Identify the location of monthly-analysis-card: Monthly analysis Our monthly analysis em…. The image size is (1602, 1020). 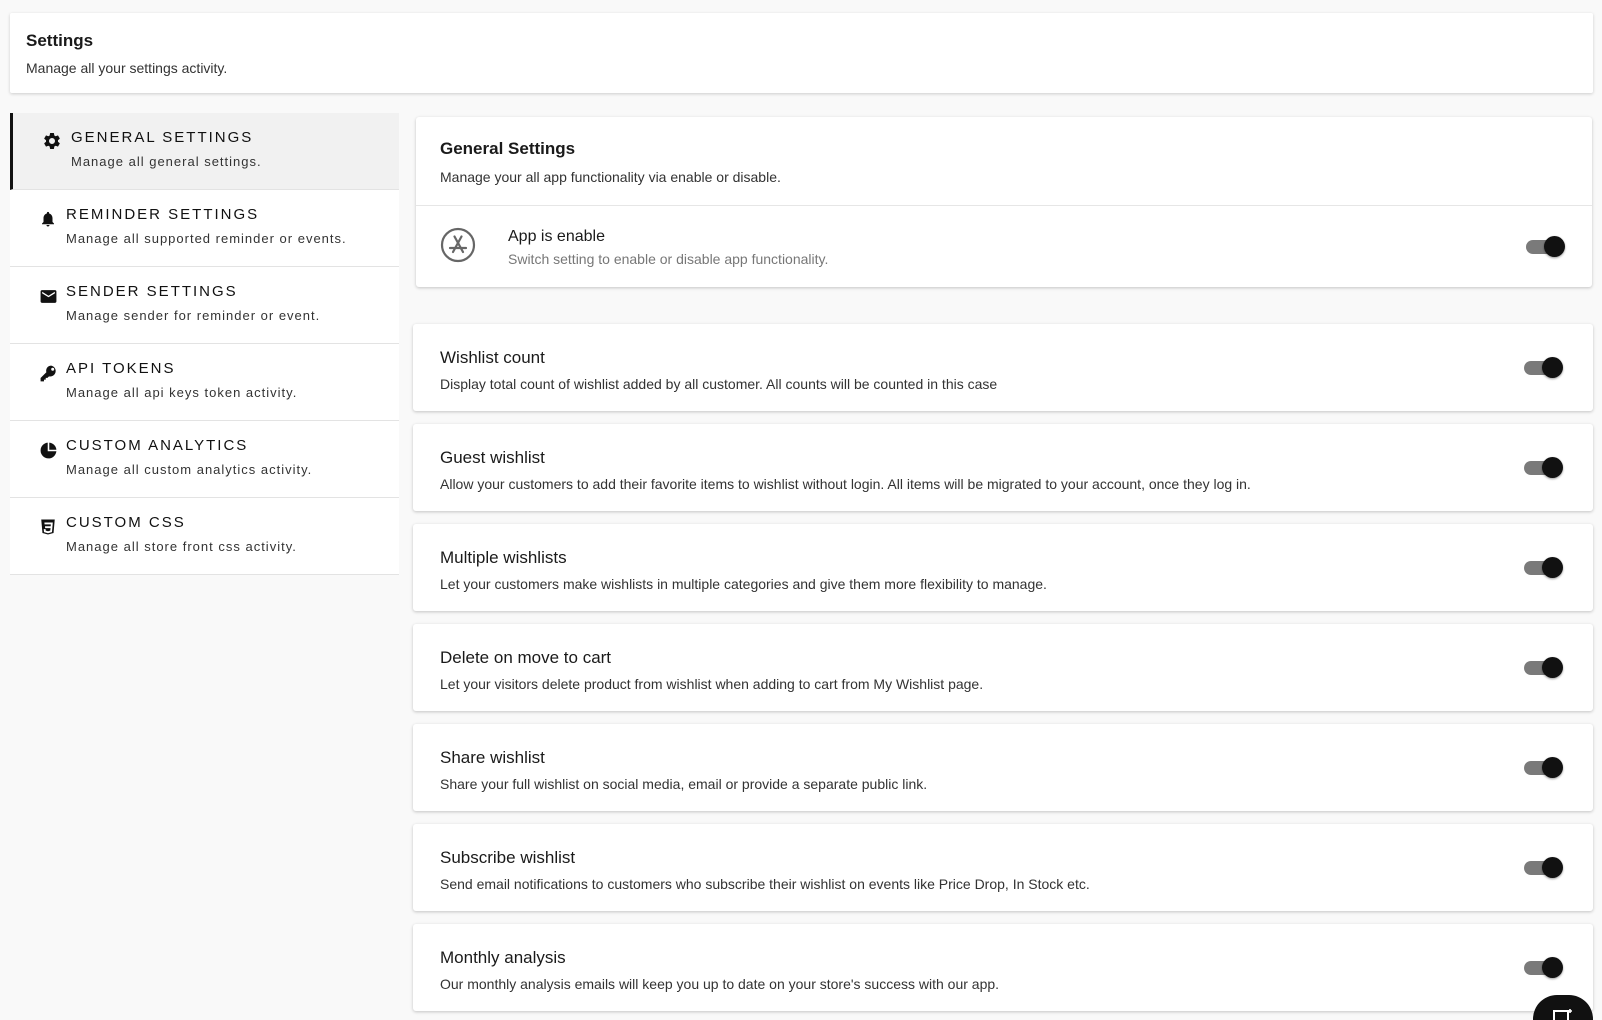
(1003, 967).